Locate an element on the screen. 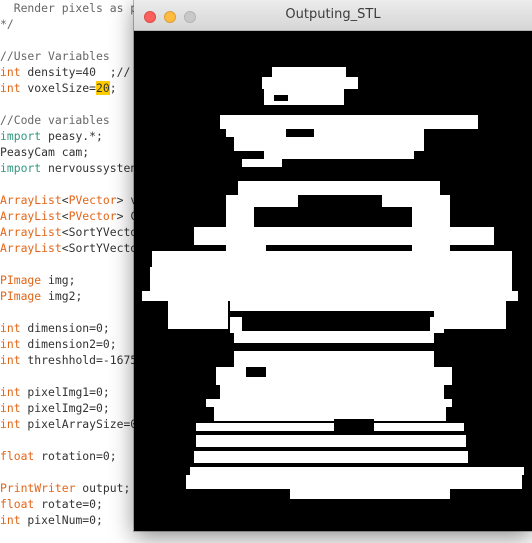  window-titlebar: Outputing_STL is located at coordinates (333, 15).